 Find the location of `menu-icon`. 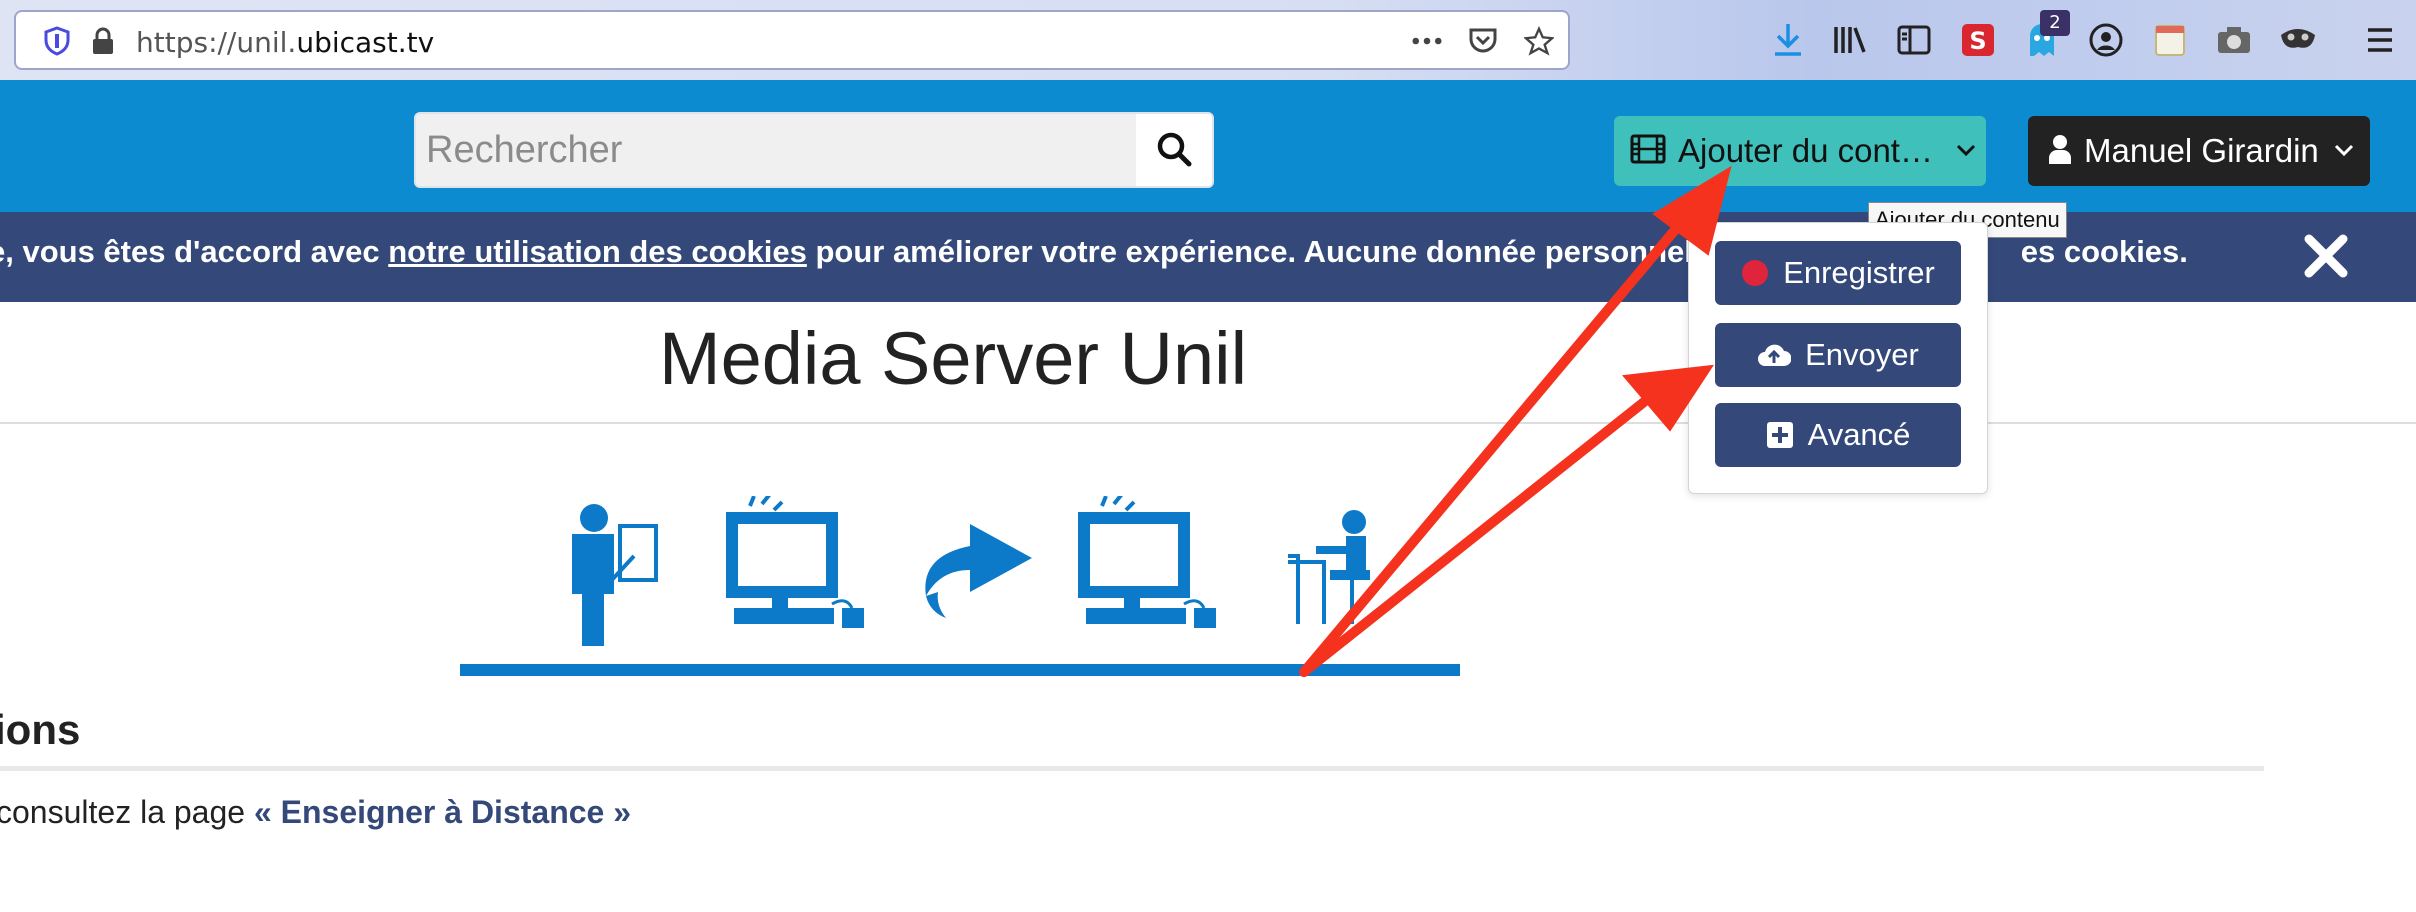

menu-icon is located at coordinates (2380, 40).